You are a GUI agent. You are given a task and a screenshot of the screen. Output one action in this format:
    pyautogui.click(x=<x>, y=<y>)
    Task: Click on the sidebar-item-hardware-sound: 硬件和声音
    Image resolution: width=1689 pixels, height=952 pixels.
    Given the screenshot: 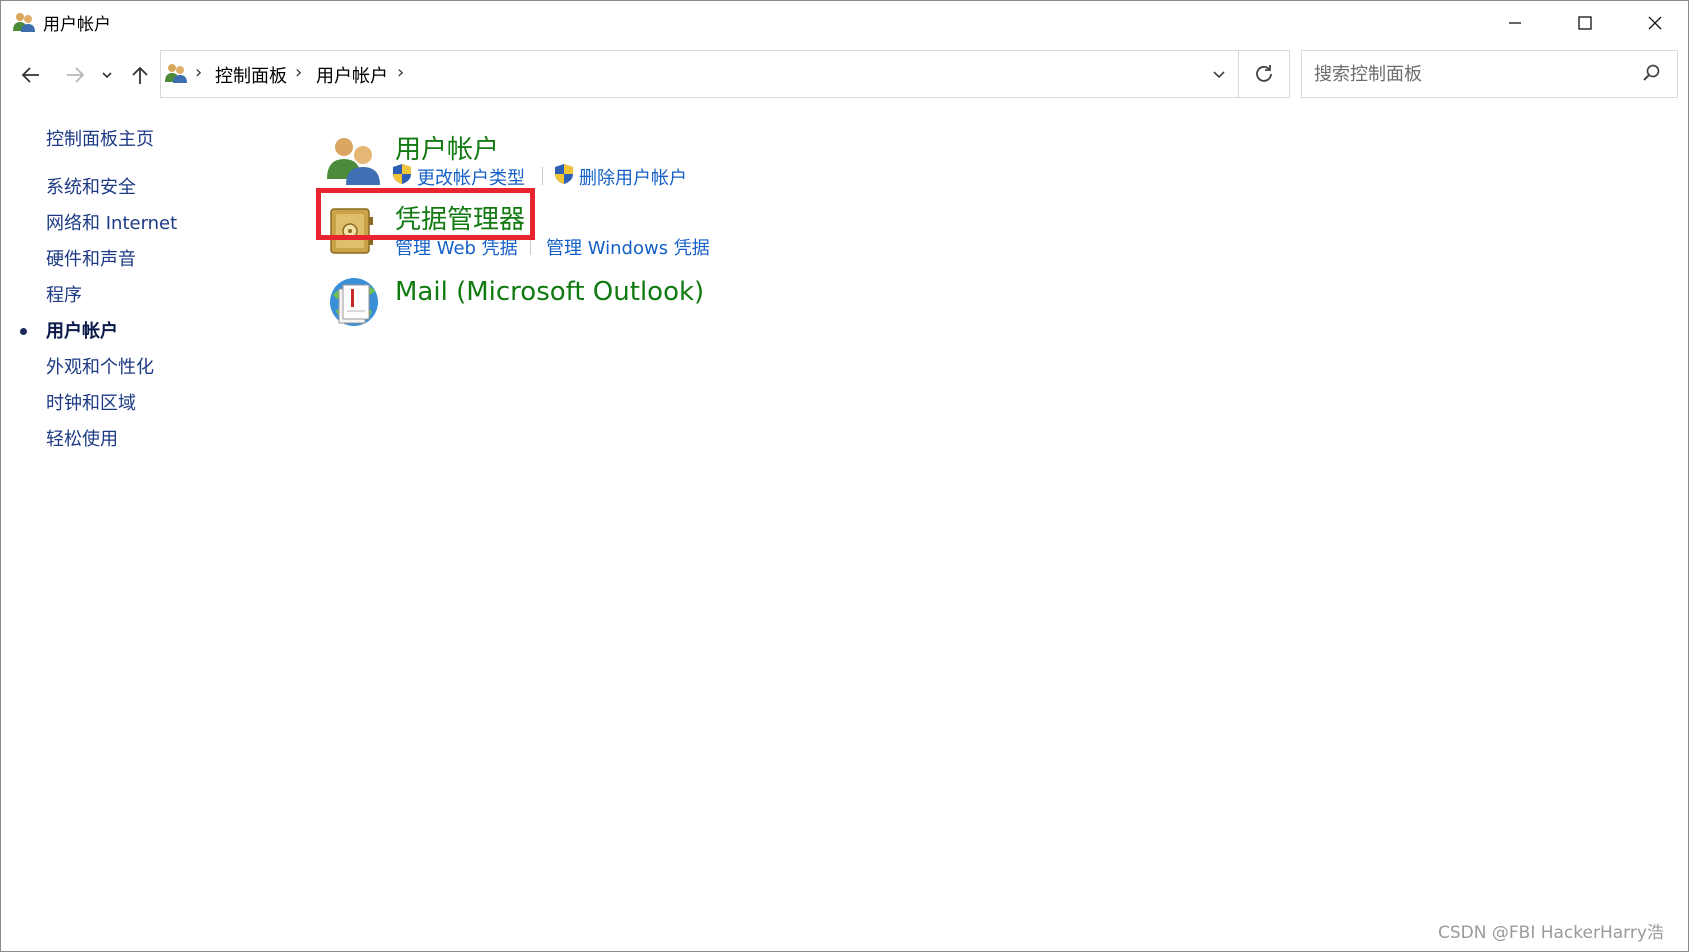 What is the action you would take?
    pyautogui.click(x=91, y=258)
    